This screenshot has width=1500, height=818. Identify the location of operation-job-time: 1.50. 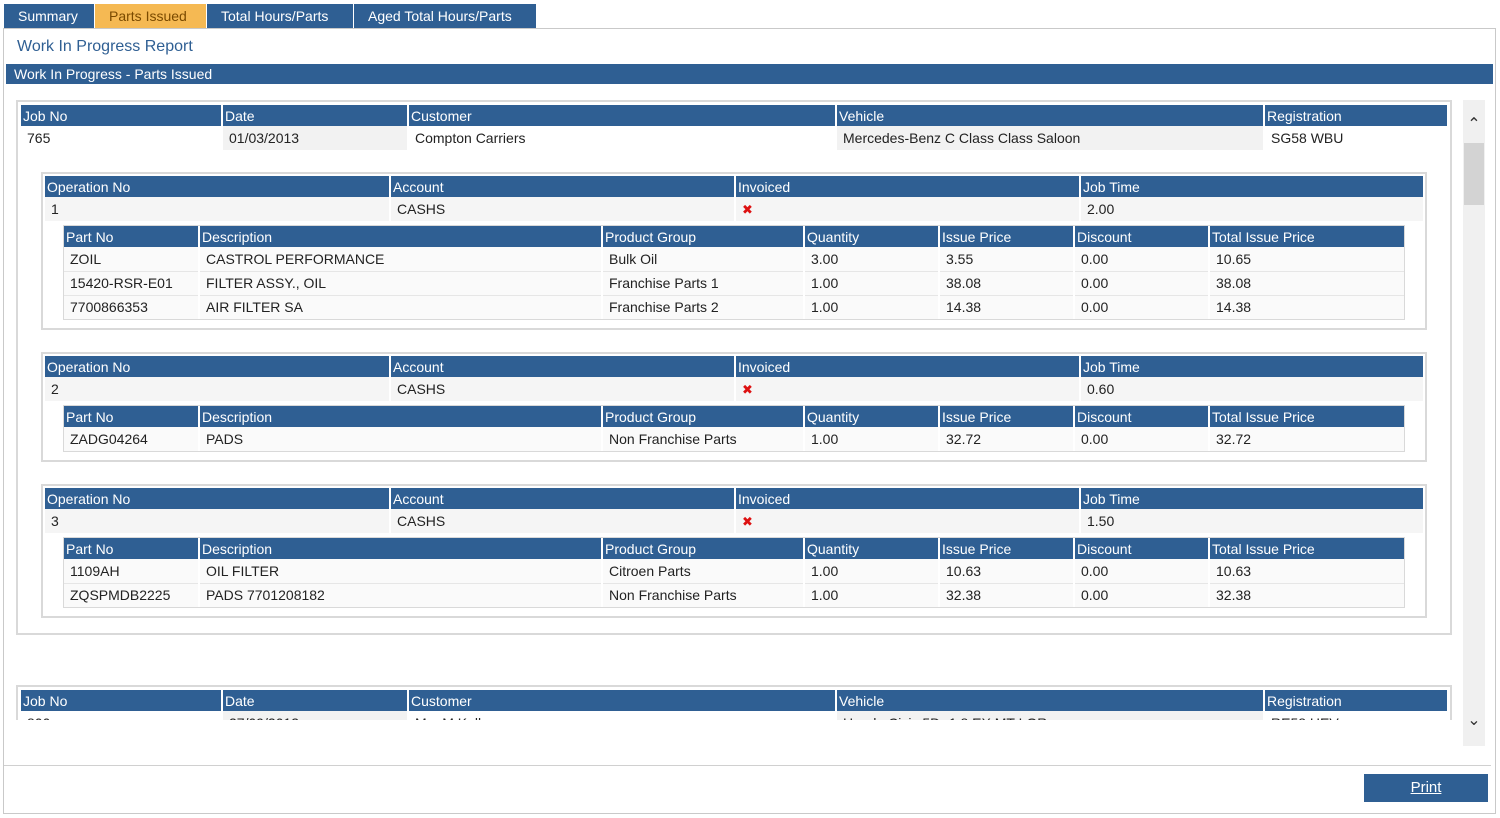
(1251, 521).